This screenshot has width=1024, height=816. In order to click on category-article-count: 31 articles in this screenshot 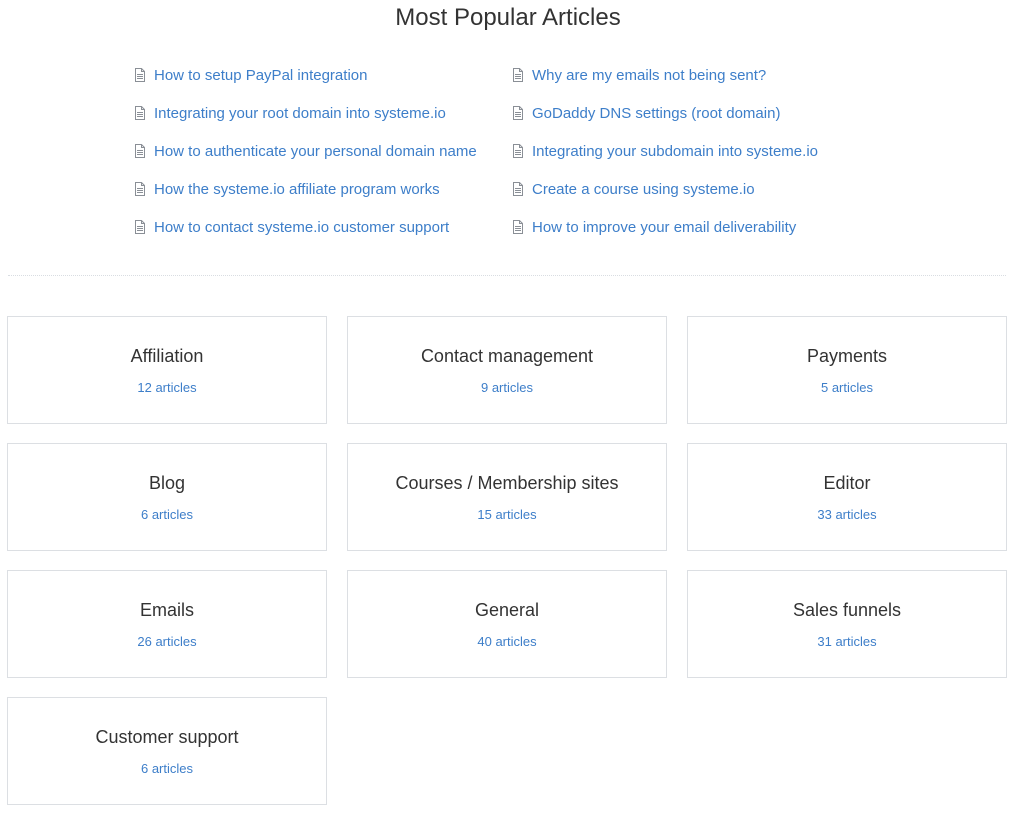, I will do `click(847, 641)`.